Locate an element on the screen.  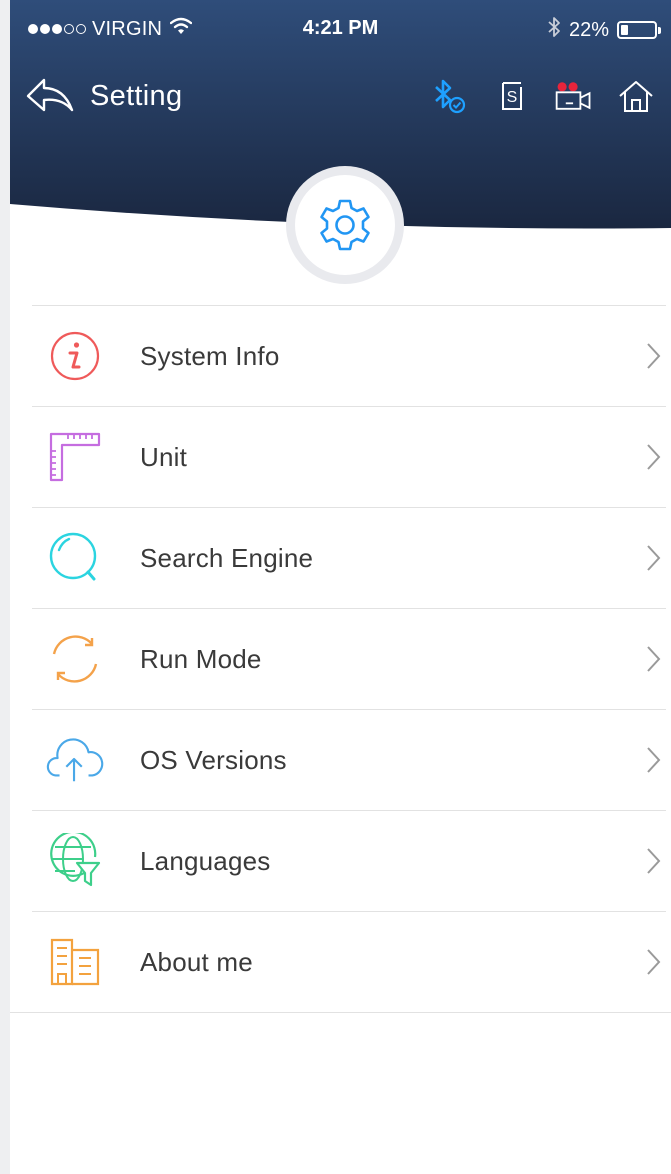
menu-item-run-mode: Run Mode is located at coordinates (349, 658).